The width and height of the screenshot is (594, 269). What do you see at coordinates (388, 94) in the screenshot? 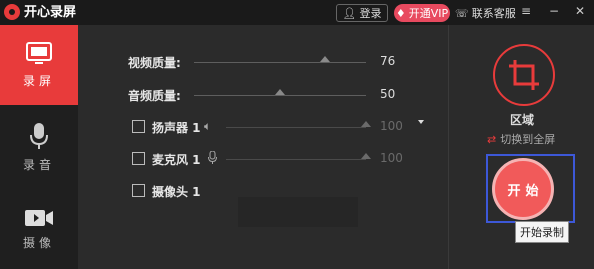
I see `audio-quality-value: 50` at bounding box center [388, 94].